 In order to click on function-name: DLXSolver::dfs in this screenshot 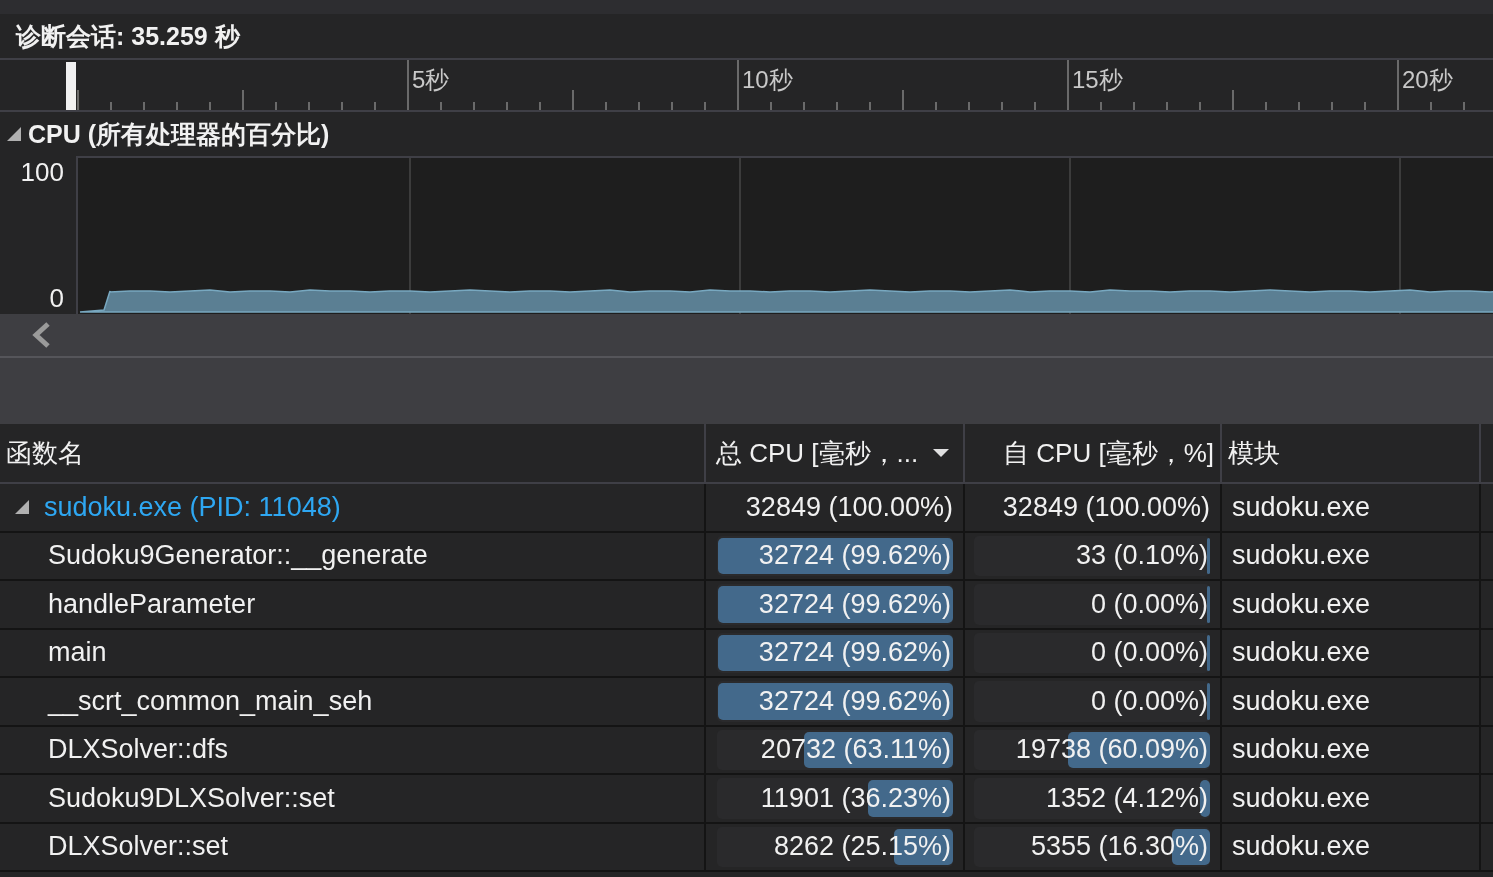, I will do `click(138, 750)`.